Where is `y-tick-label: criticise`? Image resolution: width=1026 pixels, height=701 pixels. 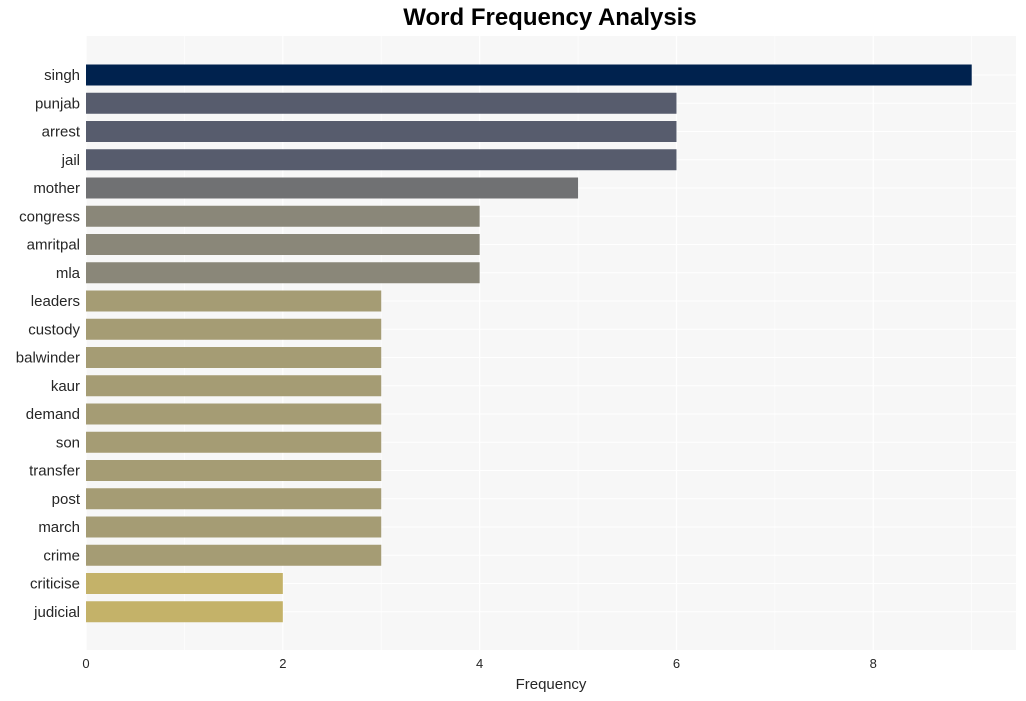
y-tick-label: criticise is located at coordinates (55, 584).